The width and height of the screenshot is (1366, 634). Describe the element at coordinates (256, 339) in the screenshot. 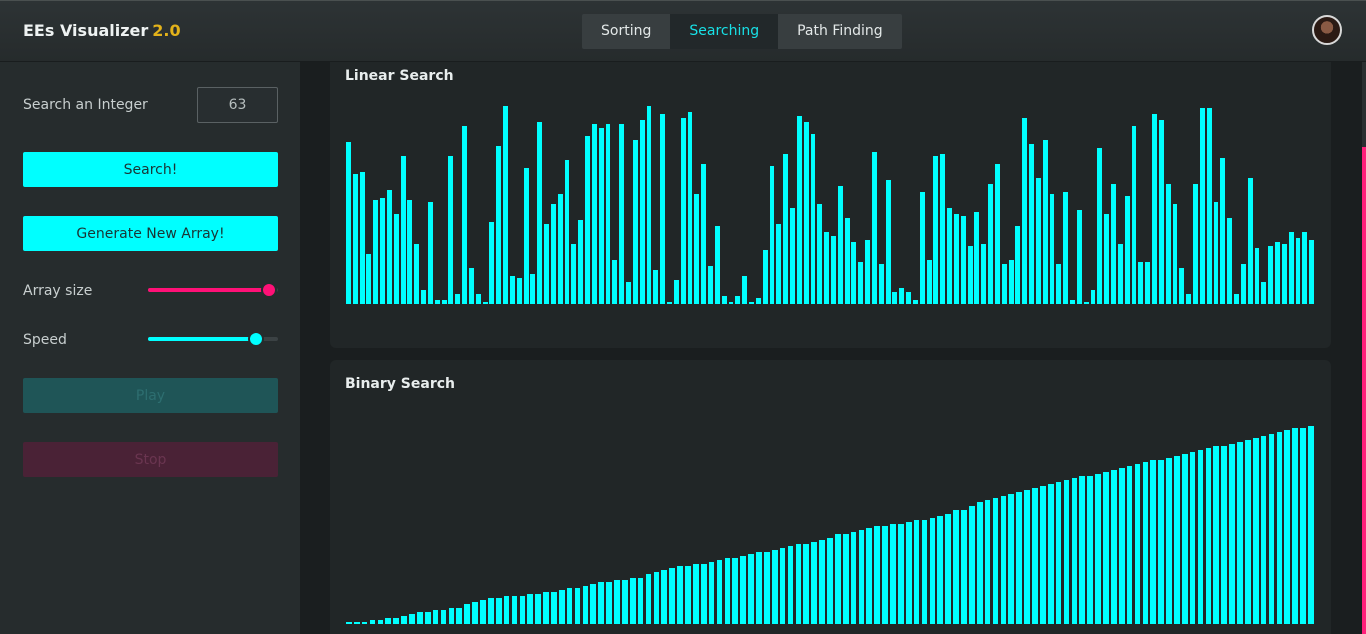

I see `speed-thumb` at that location.